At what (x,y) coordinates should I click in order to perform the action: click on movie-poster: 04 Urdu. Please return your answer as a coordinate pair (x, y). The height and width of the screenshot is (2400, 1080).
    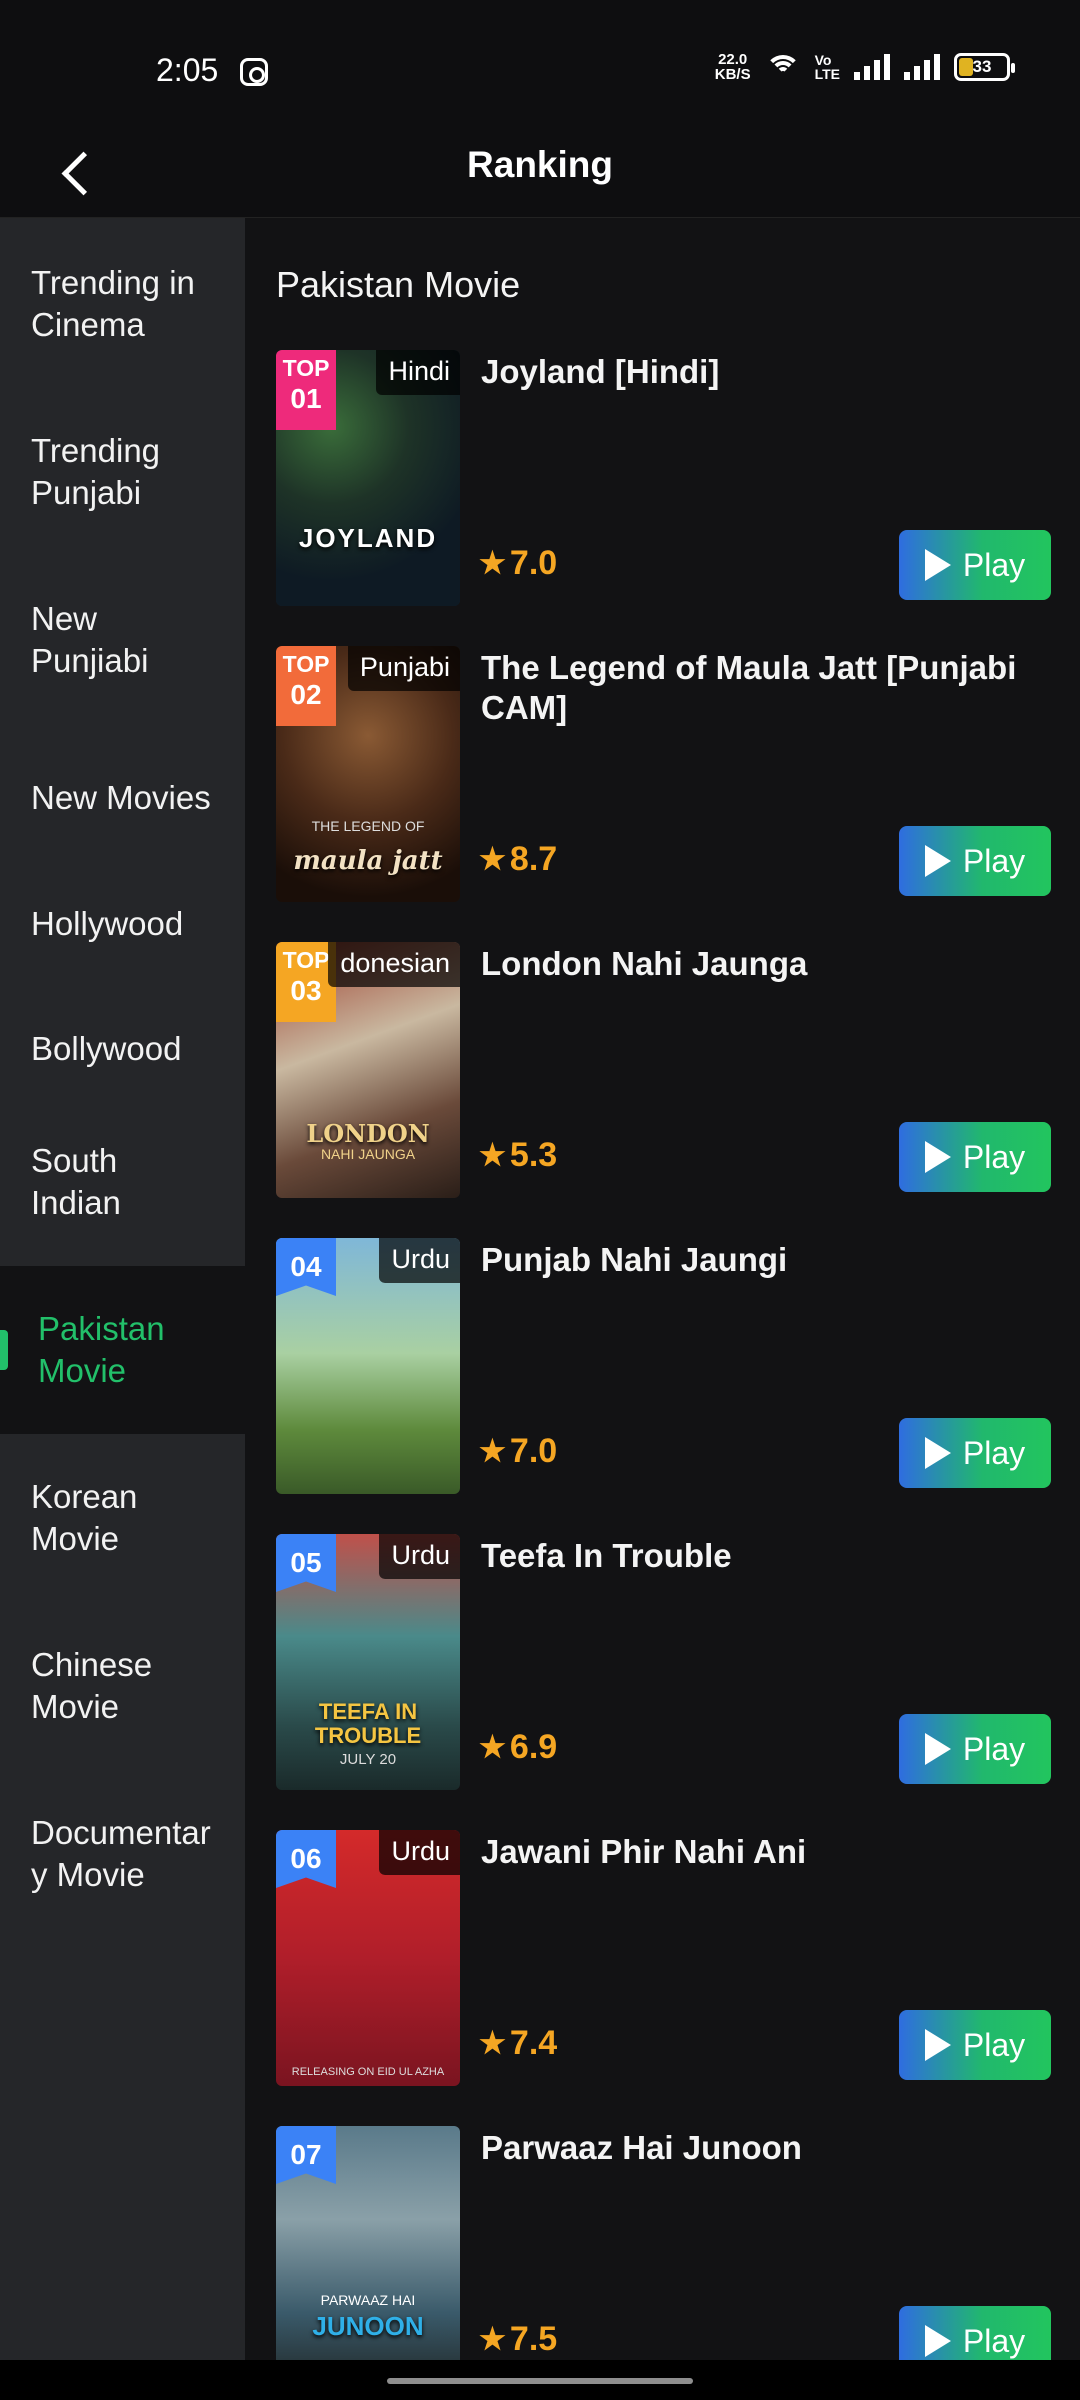
    Looking at the image, I should click on (368, 1366).